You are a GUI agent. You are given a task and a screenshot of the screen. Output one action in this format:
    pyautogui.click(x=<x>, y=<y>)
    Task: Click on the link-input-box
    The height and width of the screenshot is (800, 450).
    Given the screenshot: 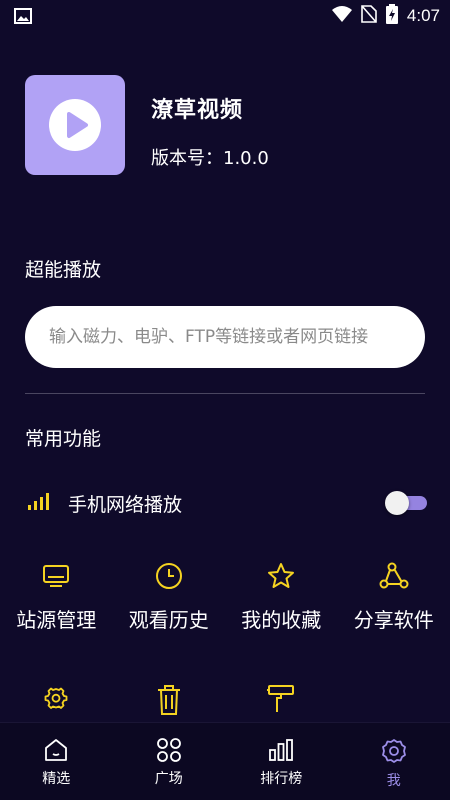 What is the action you would take?
    pyautogui.click(x=225, y=337)
    